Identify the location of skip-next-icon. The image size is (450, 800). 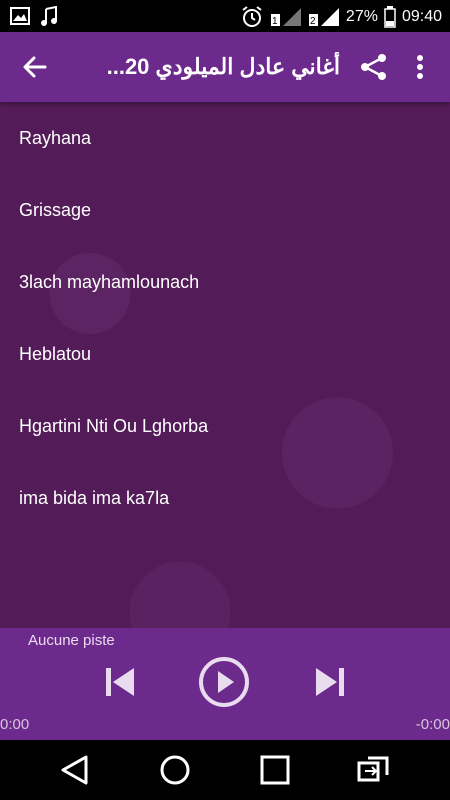
(330, 682).